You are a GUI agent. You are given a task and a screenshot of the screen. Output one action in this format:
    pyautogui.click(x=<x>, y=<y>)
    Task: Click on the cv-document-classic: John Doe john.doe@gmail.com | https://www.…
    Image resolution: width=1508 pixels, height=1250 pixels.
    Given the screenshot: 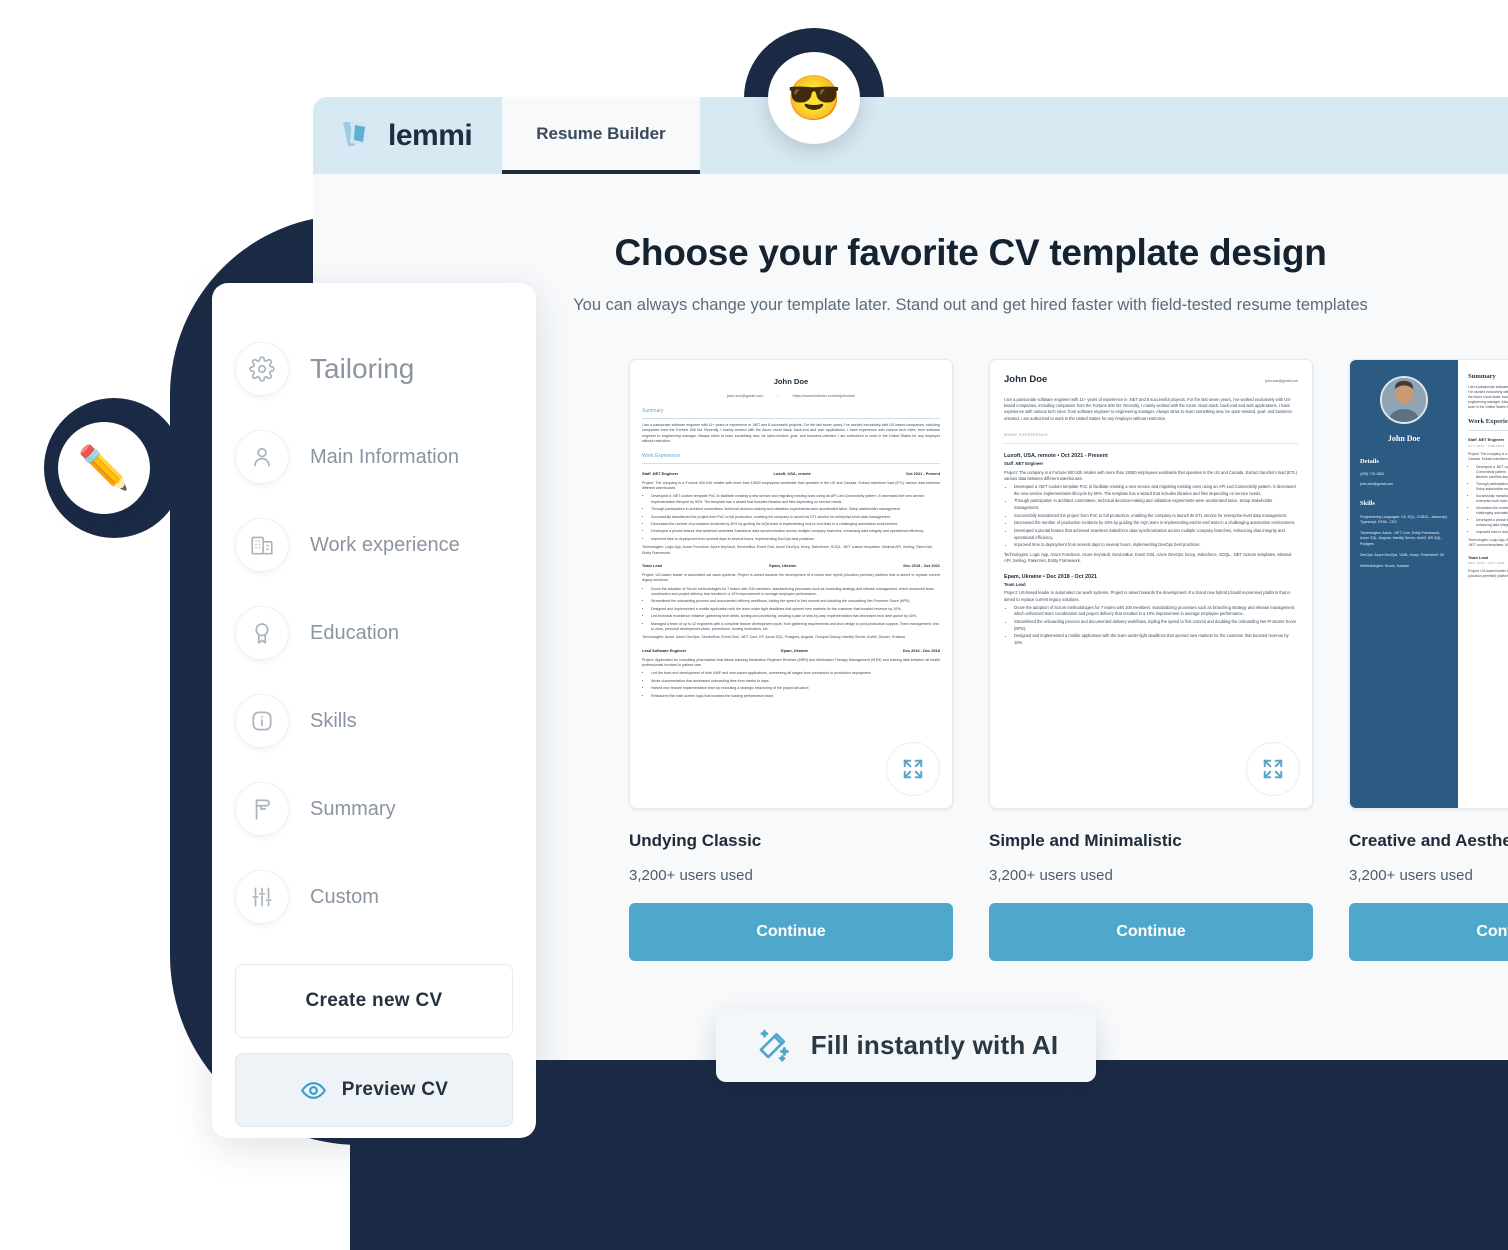 What is the action you would take?
    pyautogui.click(x=791, y=535)
    